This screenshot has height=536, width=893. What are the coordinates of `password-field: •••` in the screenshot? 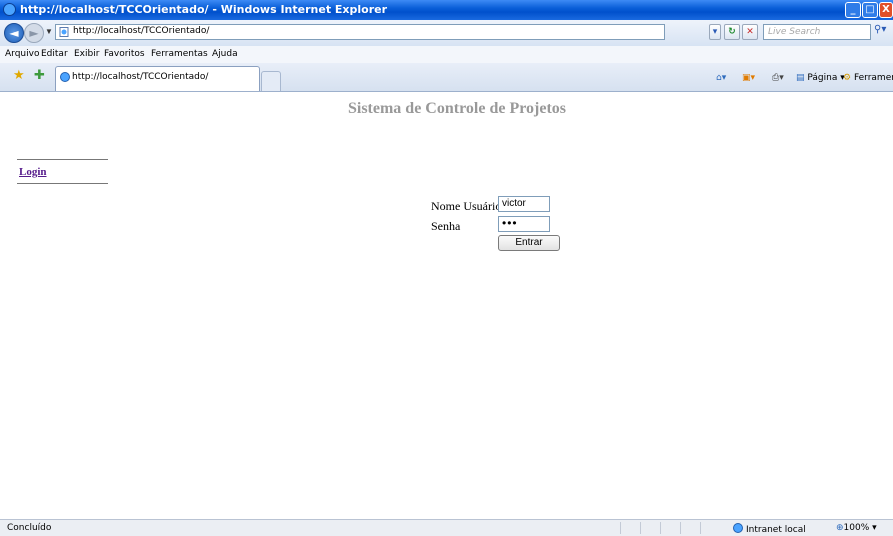 It's located at (524, 224).